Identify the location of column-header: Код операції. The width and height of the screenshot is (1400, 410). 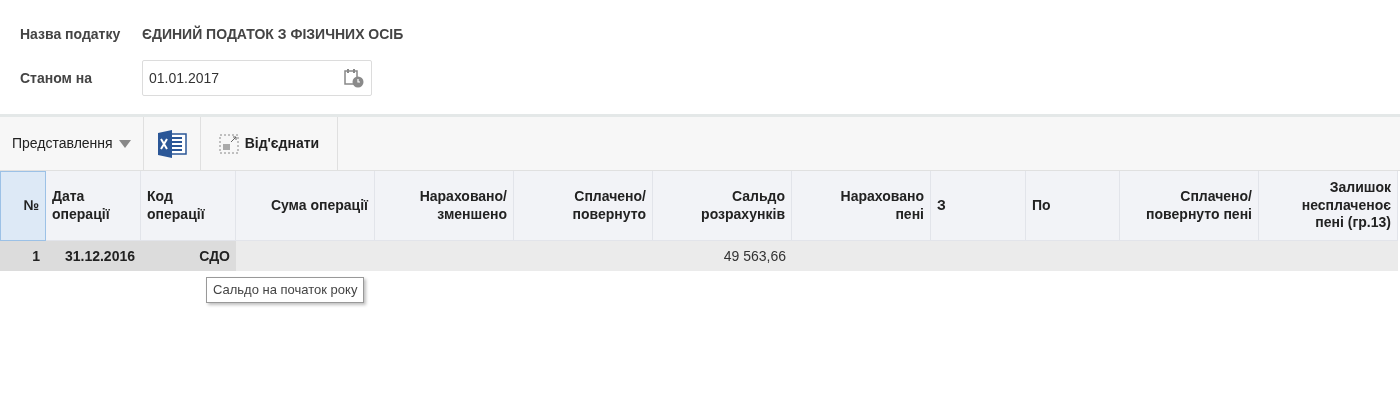
(188, 206).